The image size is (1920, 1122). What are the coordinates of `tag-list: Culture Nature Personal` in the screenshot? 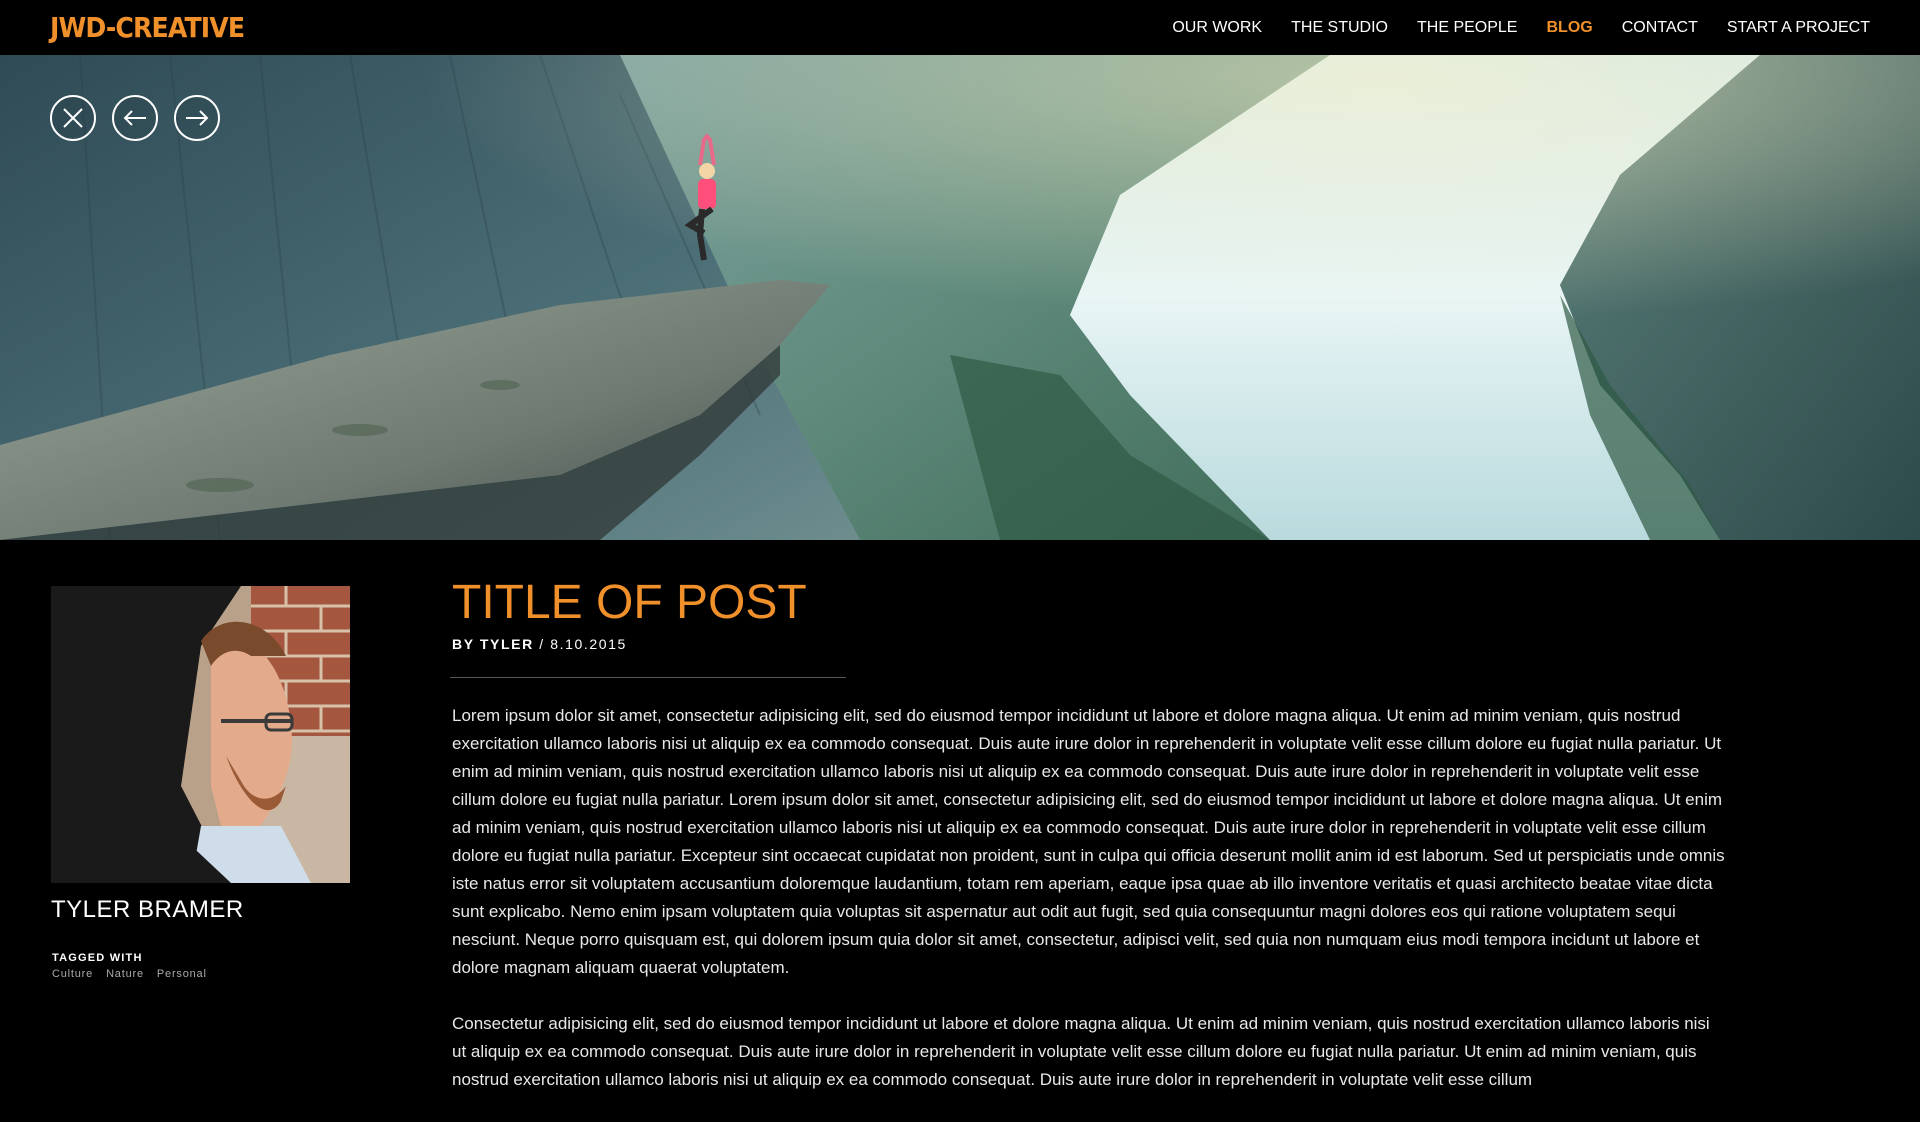 It's located at (129, 974).